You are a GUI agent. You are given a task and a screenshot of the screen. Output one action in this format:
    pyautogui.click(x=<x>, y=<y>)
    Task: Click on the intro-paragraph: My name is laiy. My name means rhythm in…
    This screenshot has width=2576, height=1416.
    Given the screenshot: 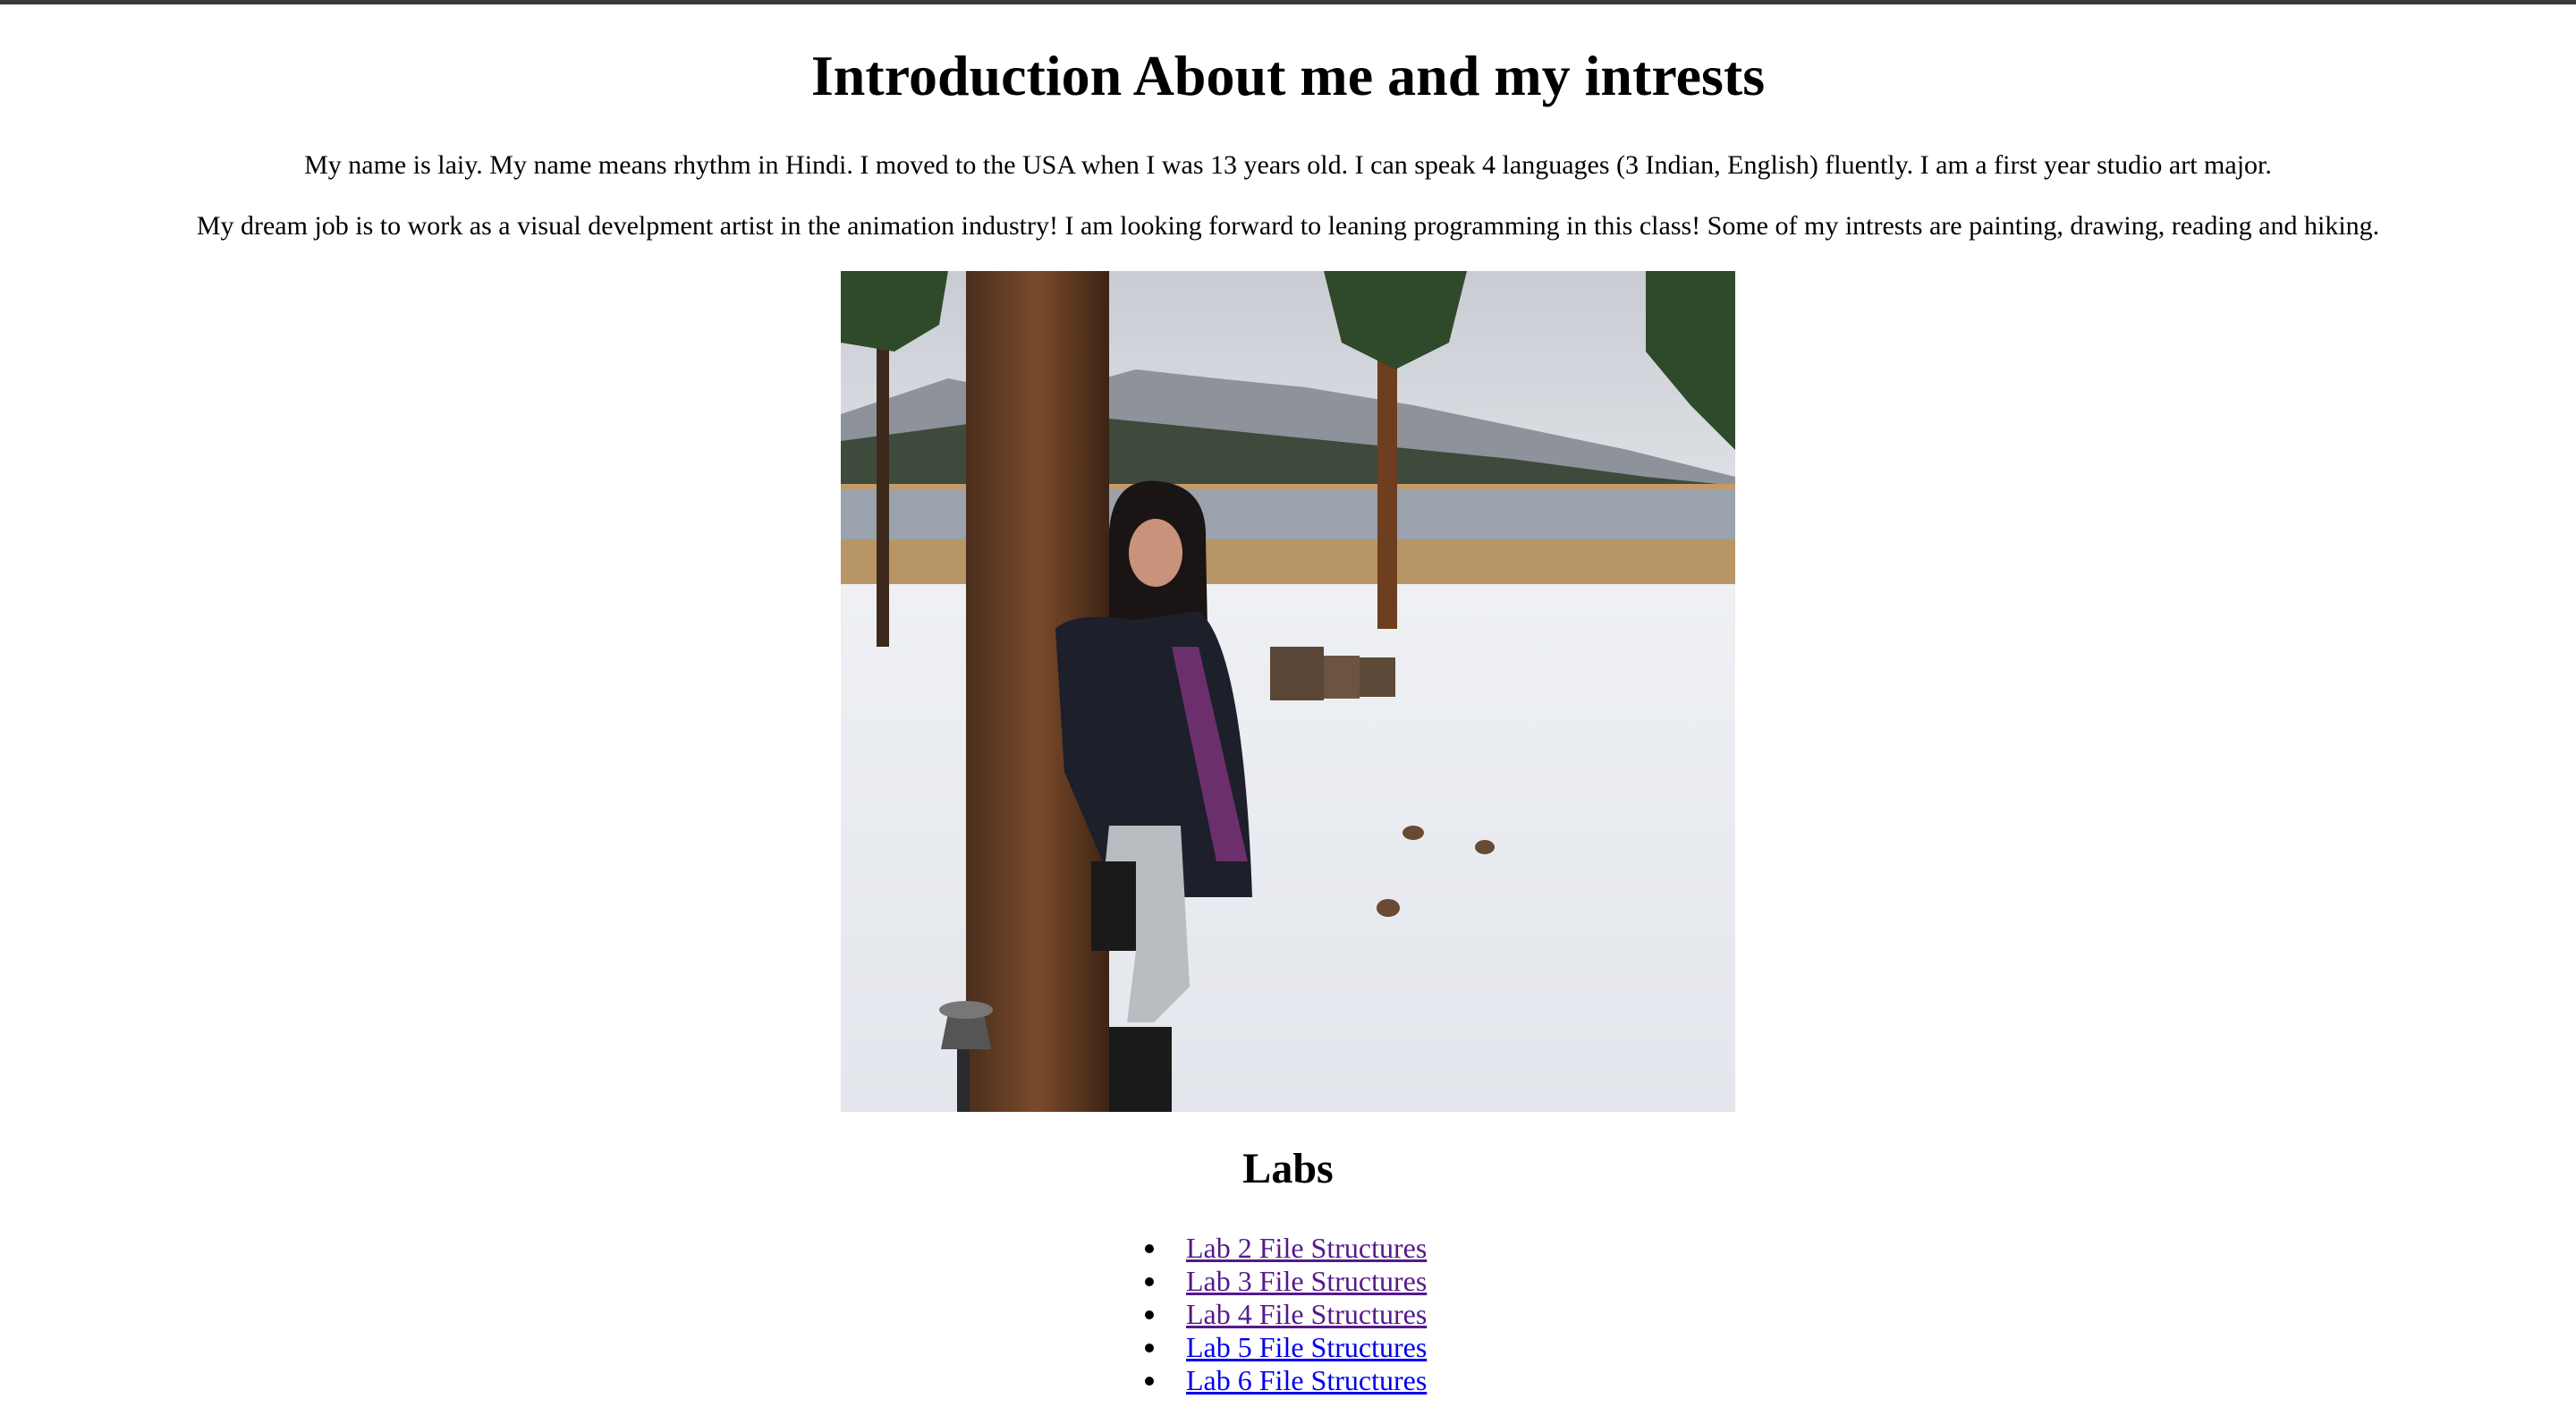 What is the action you would take?
    pyautogui.click(x=1288, y=165)
    